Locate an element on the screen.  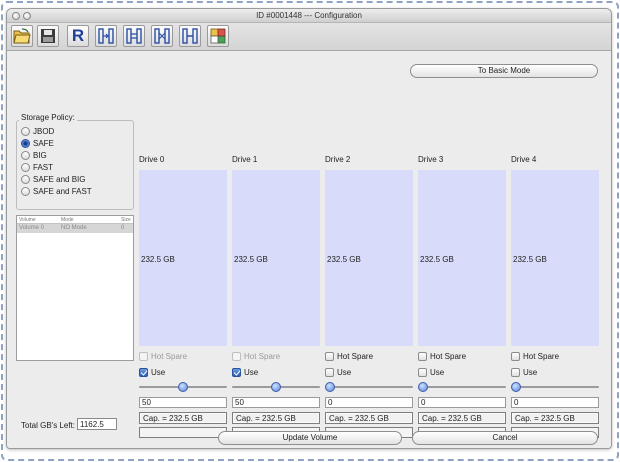
radio-big is located at coordinates (25, 155).